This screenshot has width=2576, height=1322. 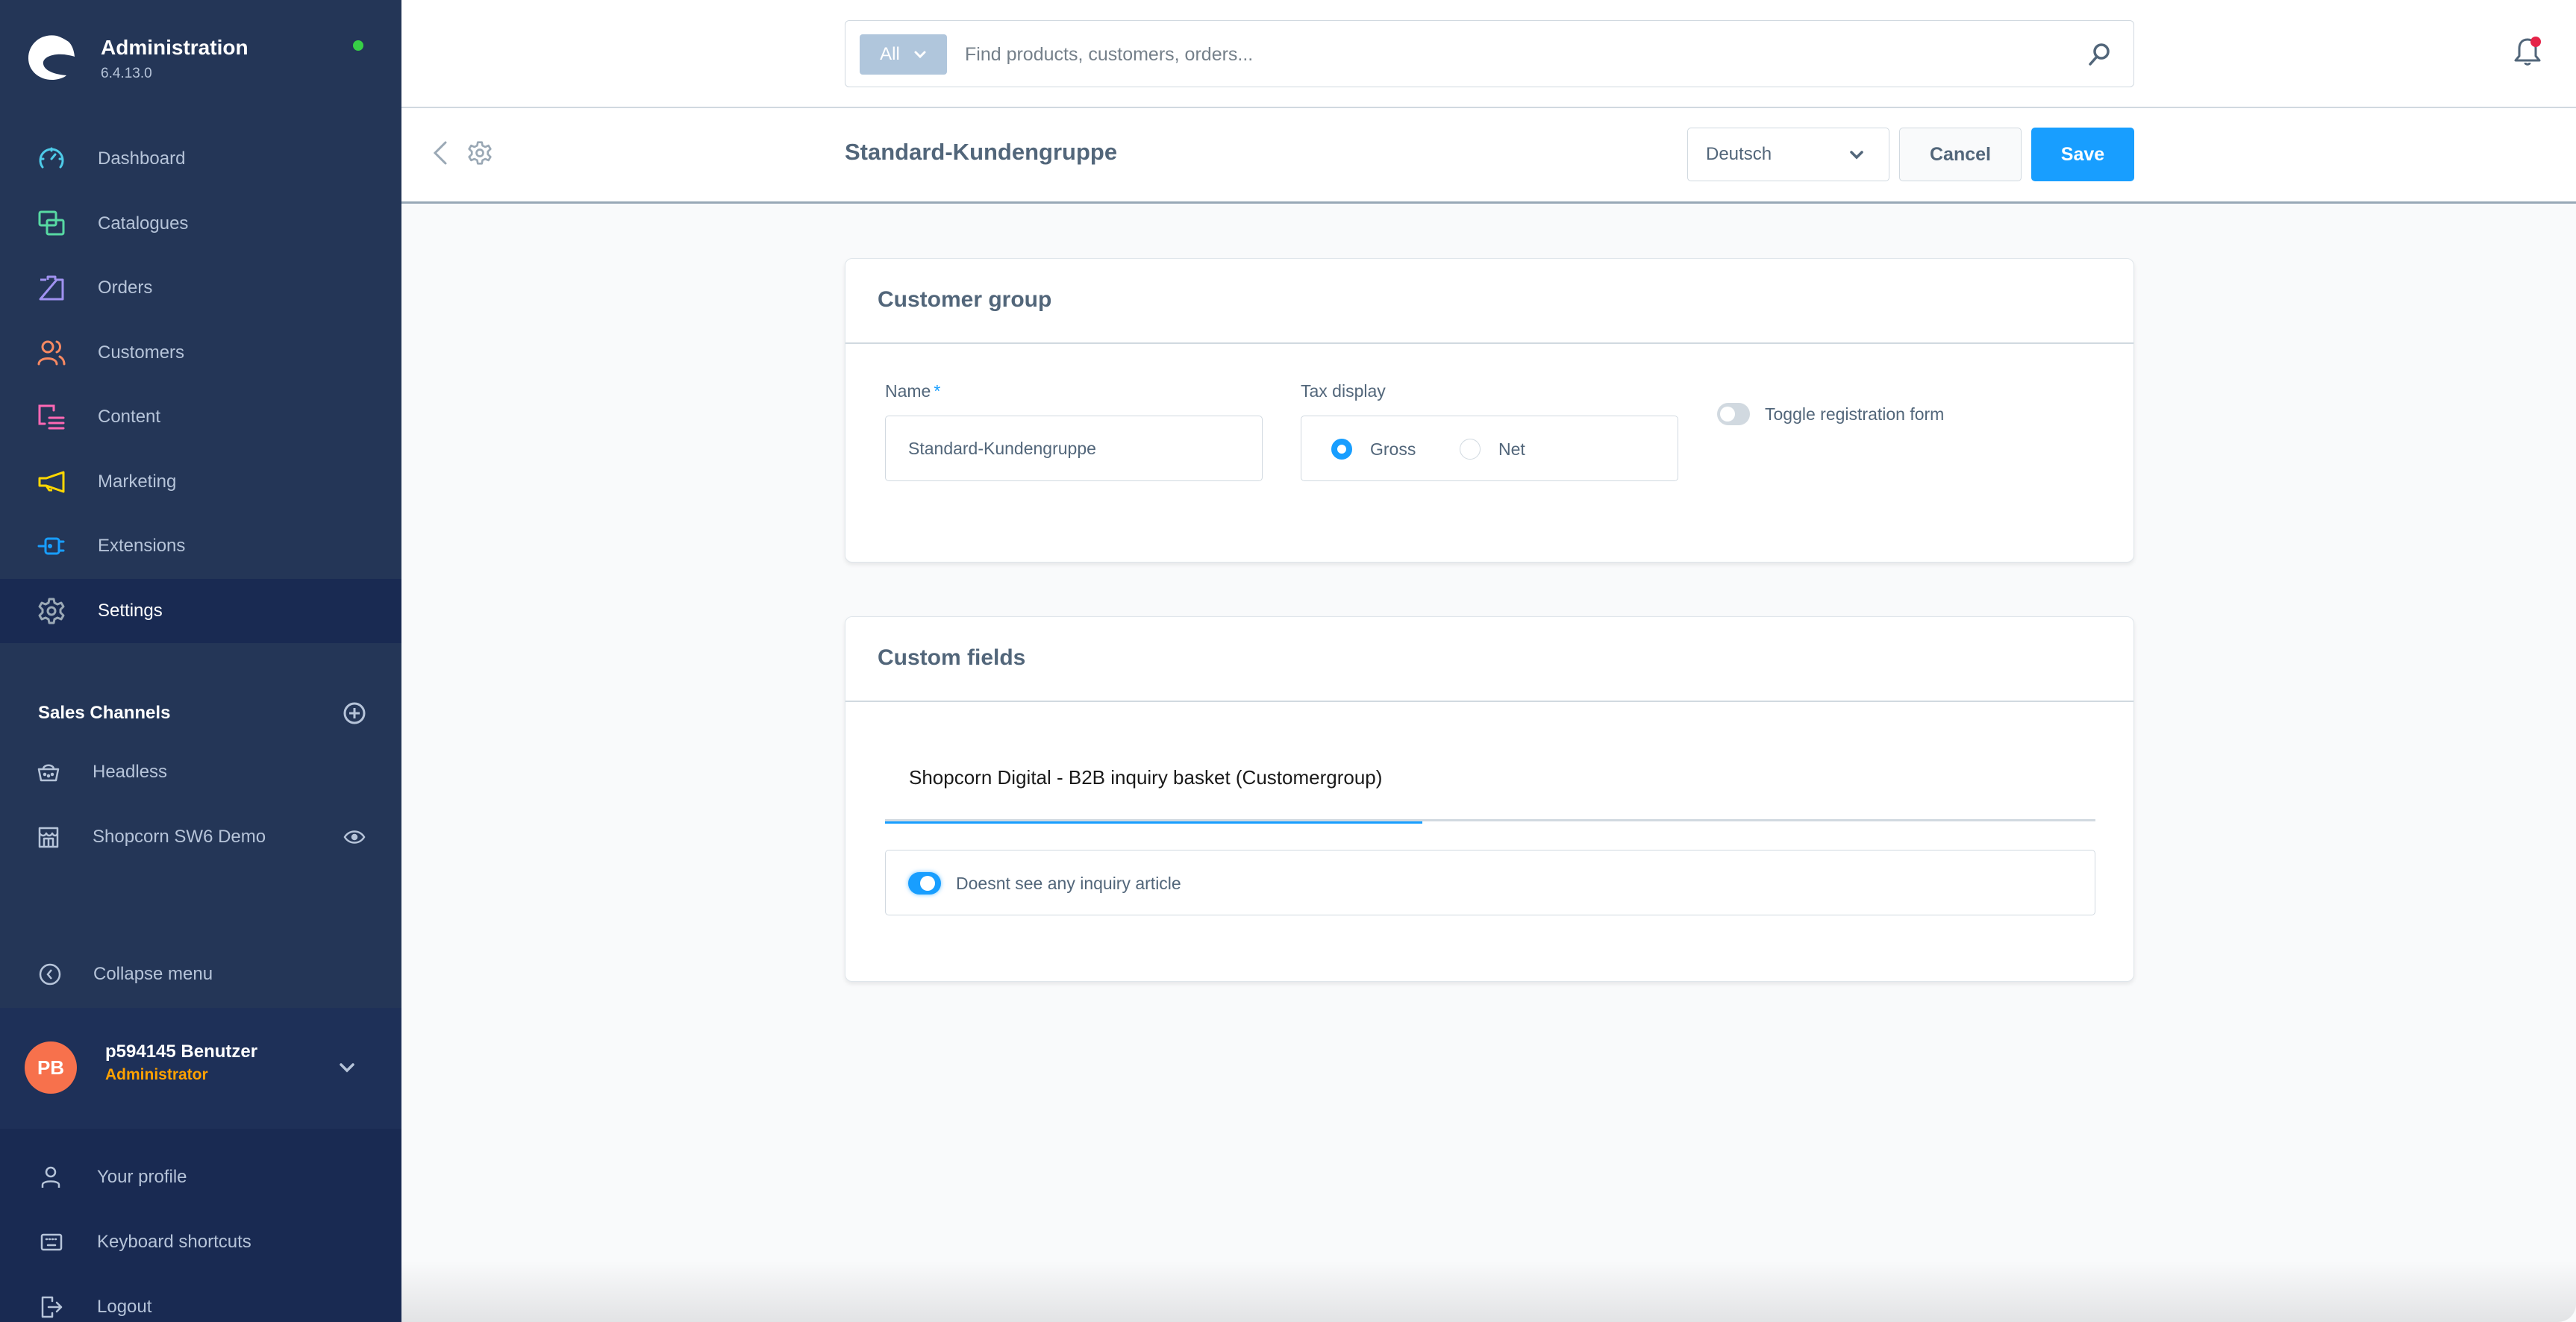 I want to click on language-value: Deutsch, so click(x=1739, y=154).